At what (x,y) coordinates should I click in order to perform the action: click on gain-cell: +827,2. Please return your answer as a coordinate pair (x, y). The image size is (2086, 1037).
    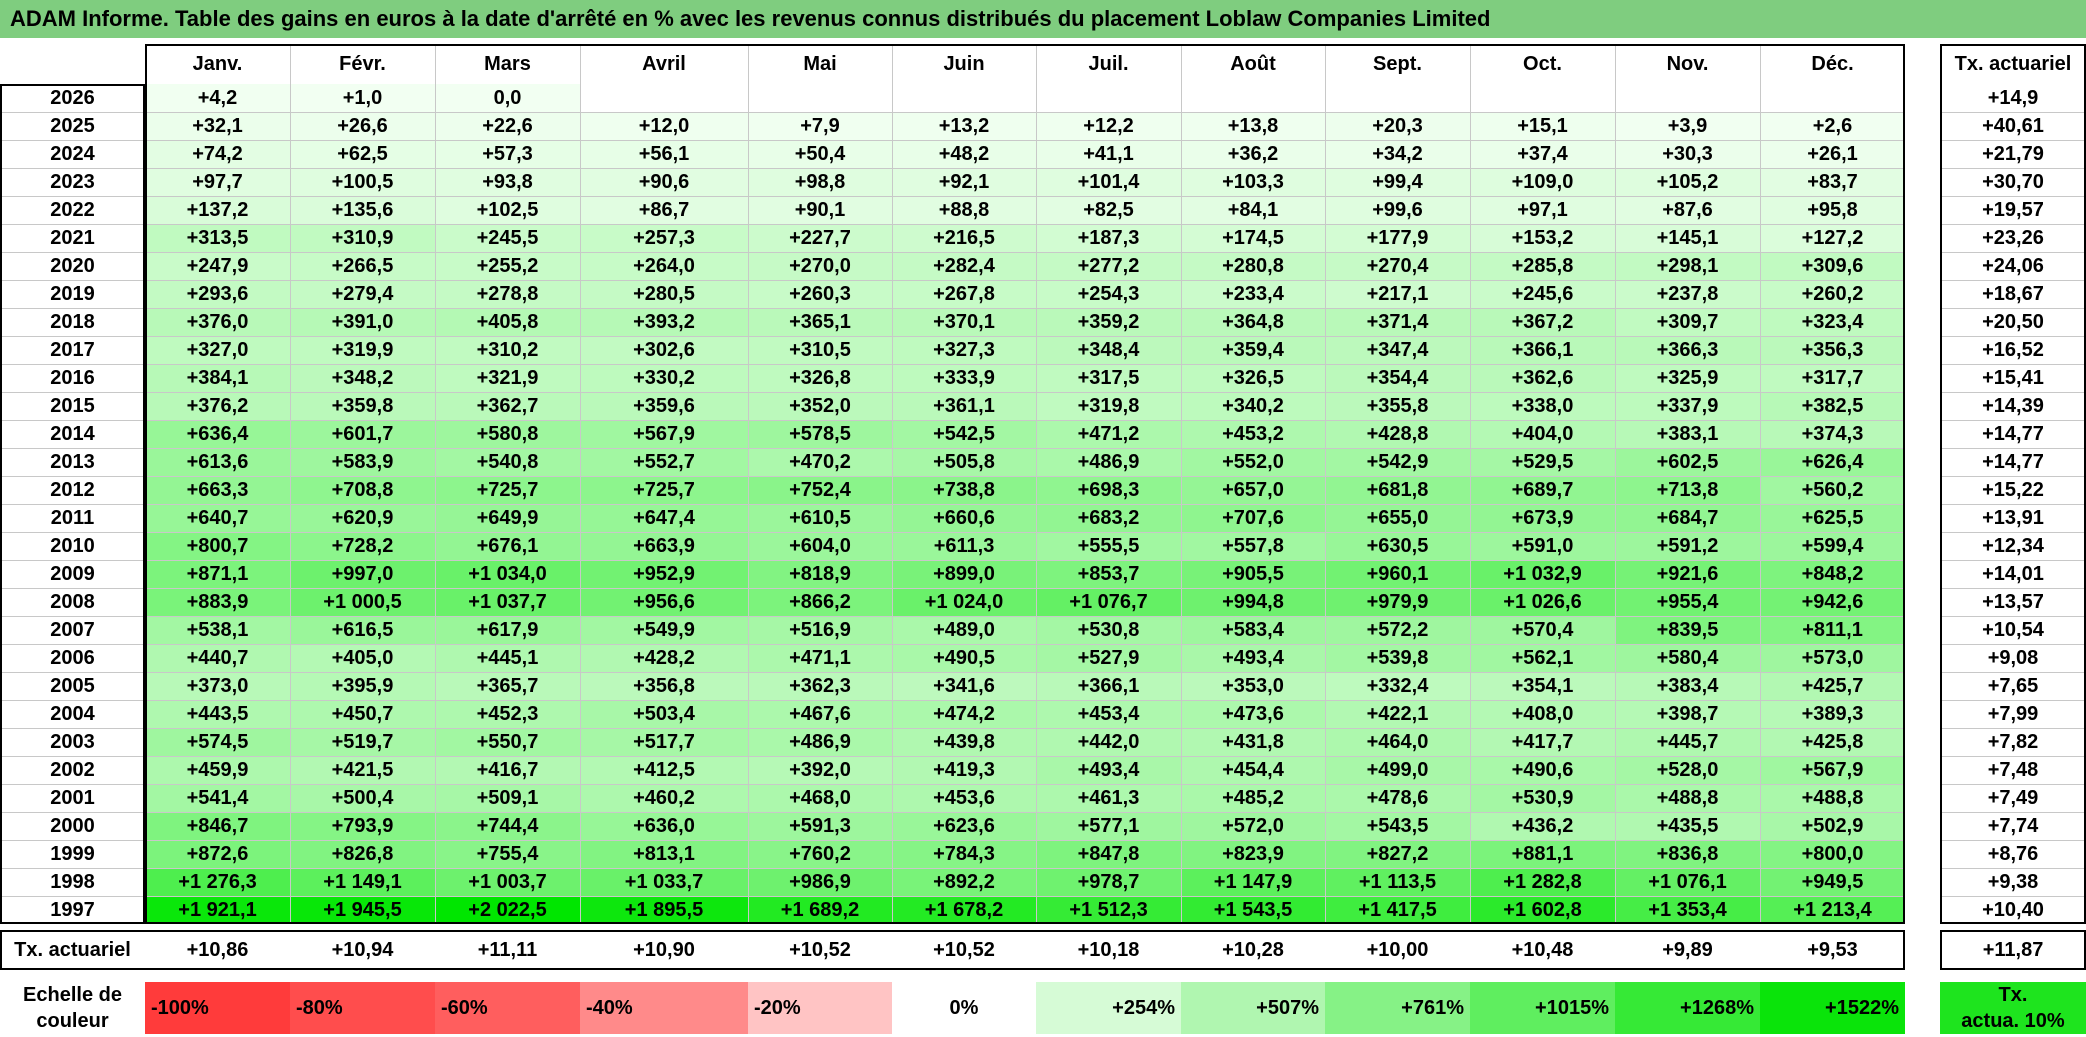
    Looking at the image, I should click on (1397, 854).